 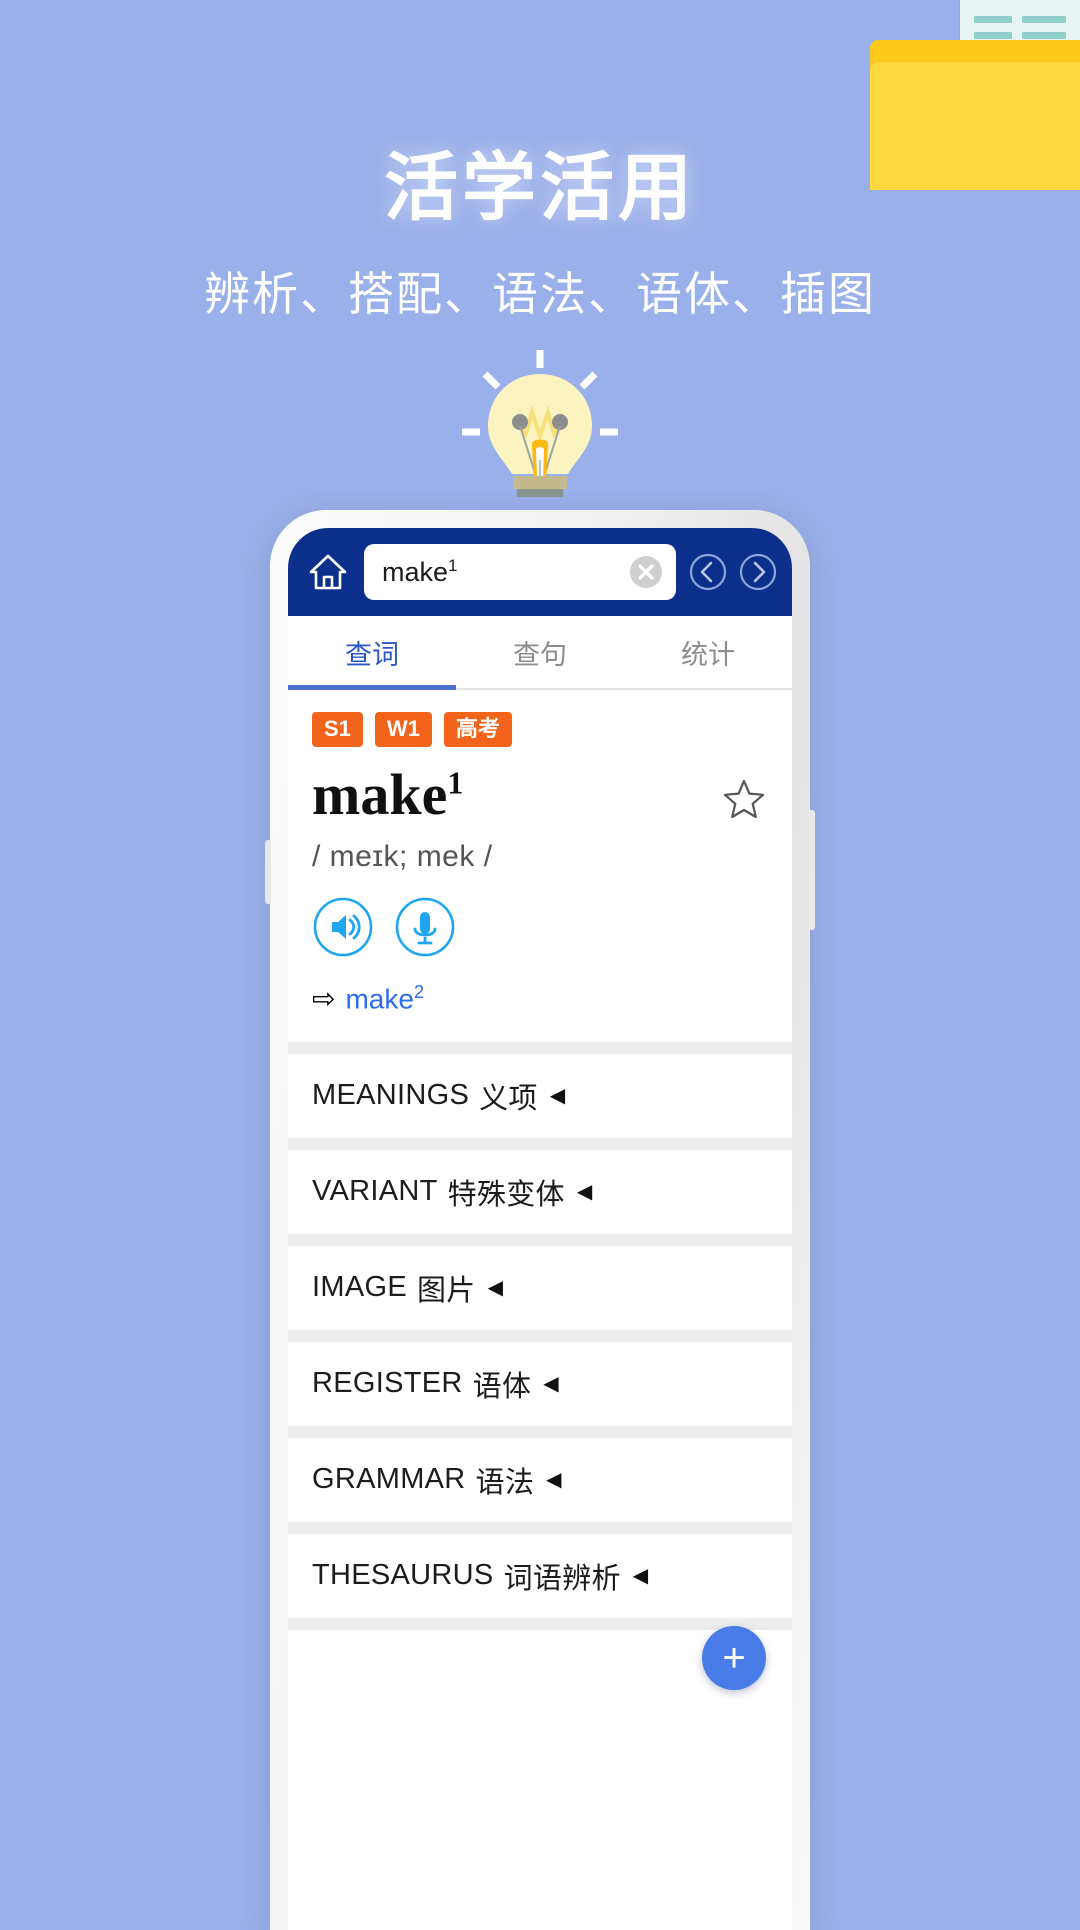 I want to click on section-label-cn: 特殊变体, so click(x=506, y=1194).